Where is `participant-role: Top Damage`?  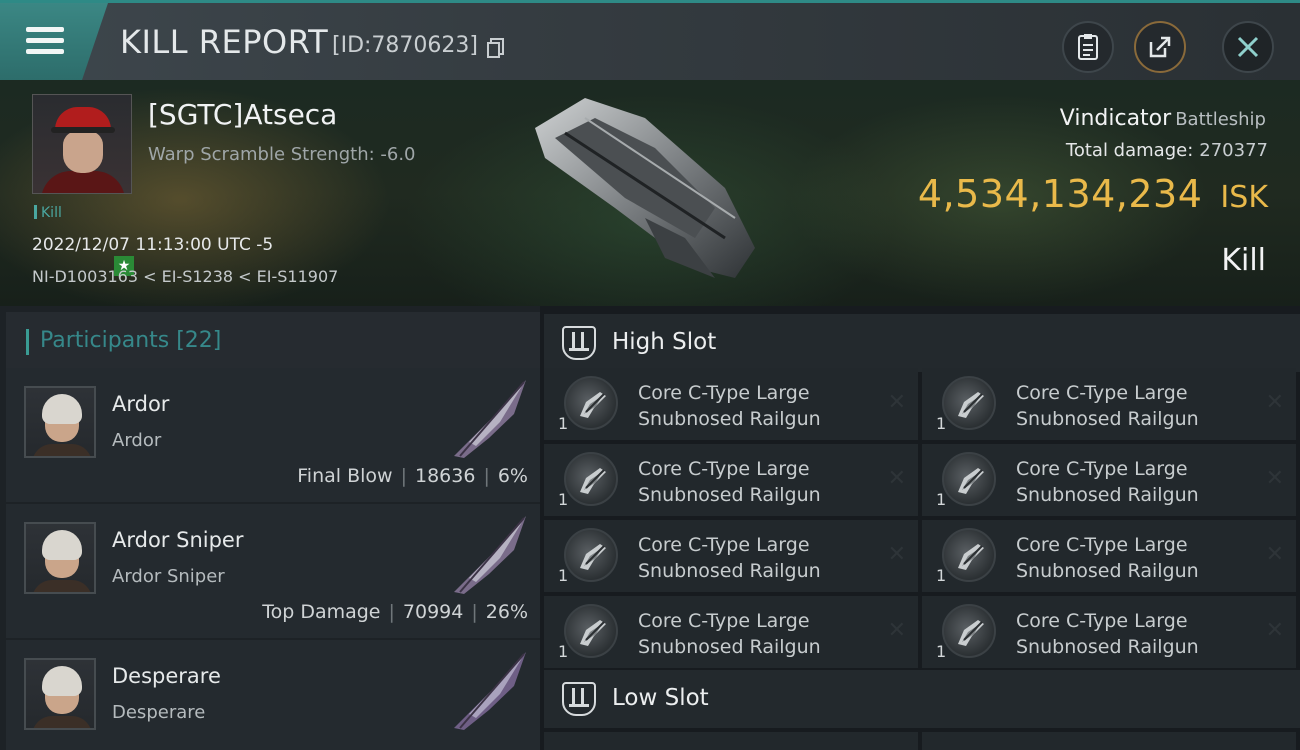 participant-role: Top Damage is located at coordinates (321, 612).